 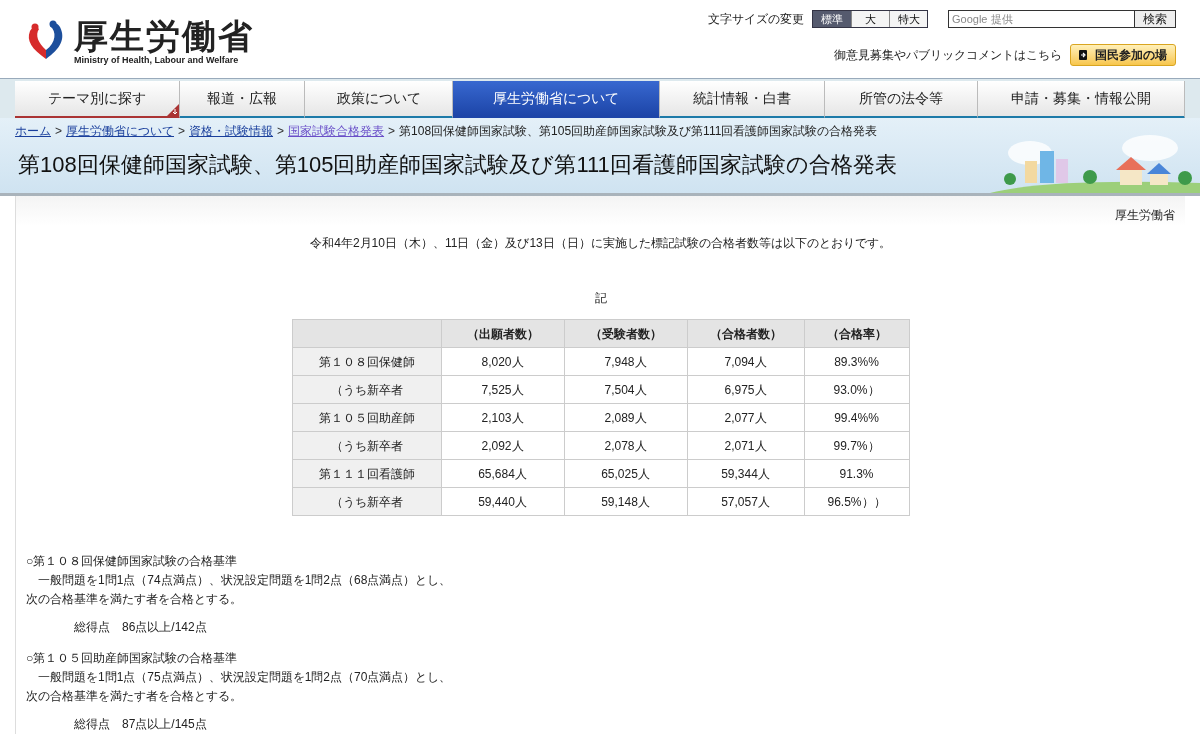 I want to click on nav-tab: 報道・広報, so click(x=242, y=100).